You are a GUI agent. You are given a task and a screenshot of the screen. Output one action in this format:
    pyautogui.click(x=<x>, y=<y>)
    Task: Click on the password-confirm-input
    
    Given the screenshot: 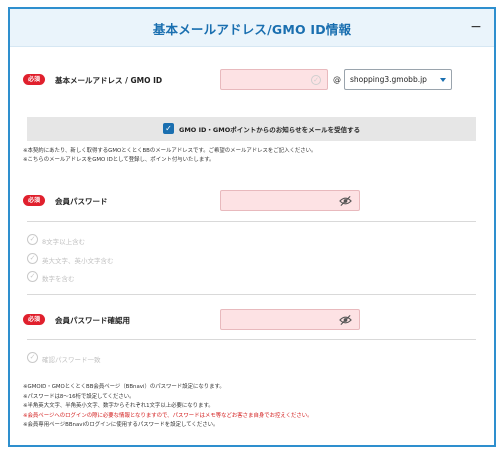 What is the action you would take?
    pyautogui.click(x=290, y=319)
    